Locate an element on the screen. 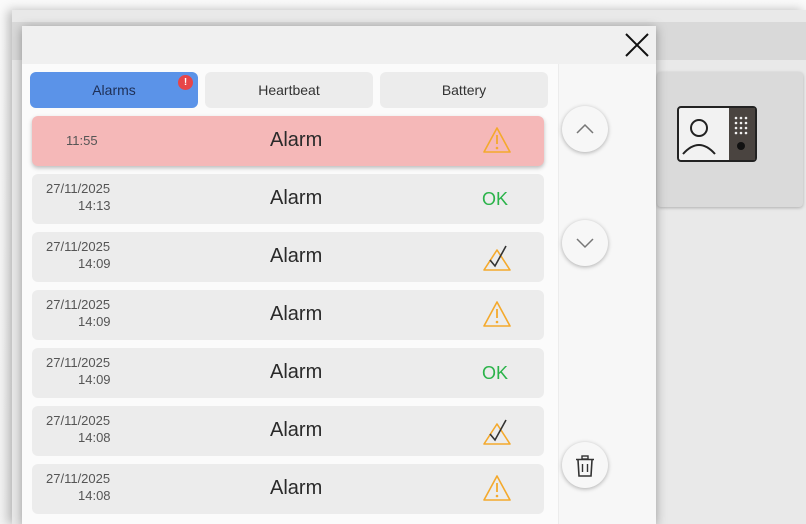 Image resolution: width=806 pixels, height=524 pixels. alarm-row: 11:55 Alarm is located at coordinates (288, 141).